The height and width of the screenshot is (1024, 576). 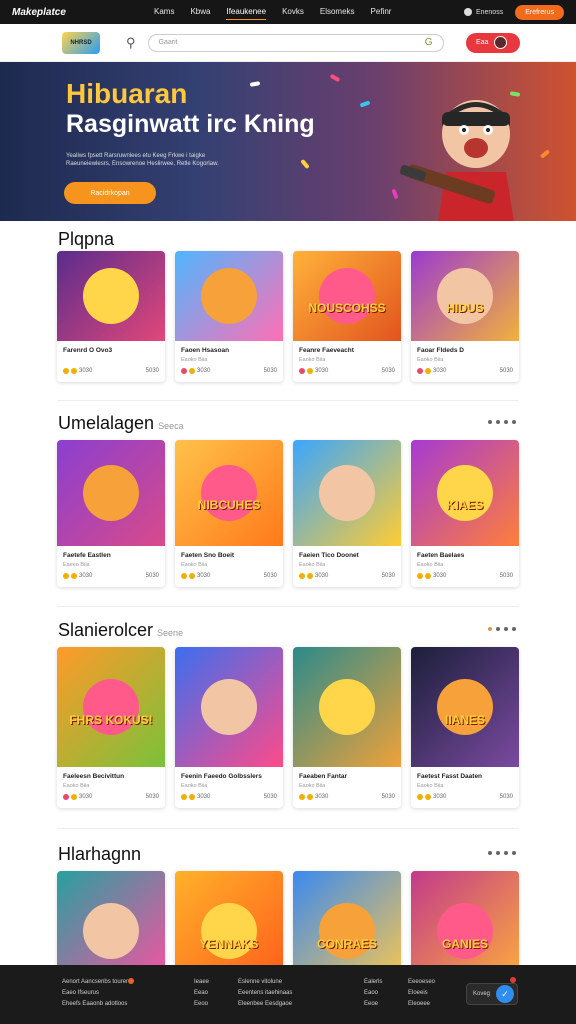 What do you see at coordinates (539, 12) in the screenshot?
I see `top-cta-button: Erefrerus` at bounding box center [539, 12].